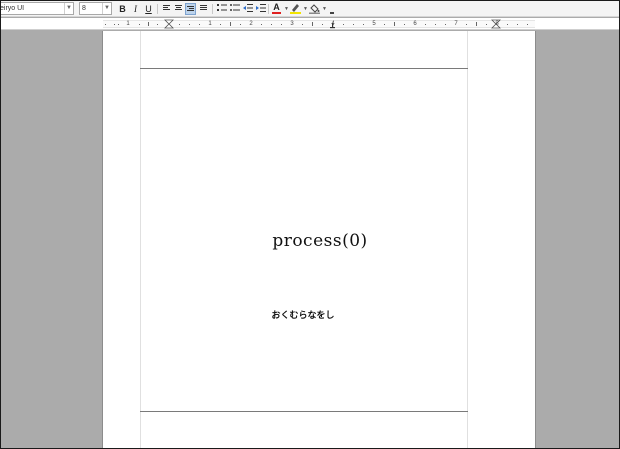 This screenshot has width=620, height=449. I want to click on bullet-list-icon, so click(234, 7).